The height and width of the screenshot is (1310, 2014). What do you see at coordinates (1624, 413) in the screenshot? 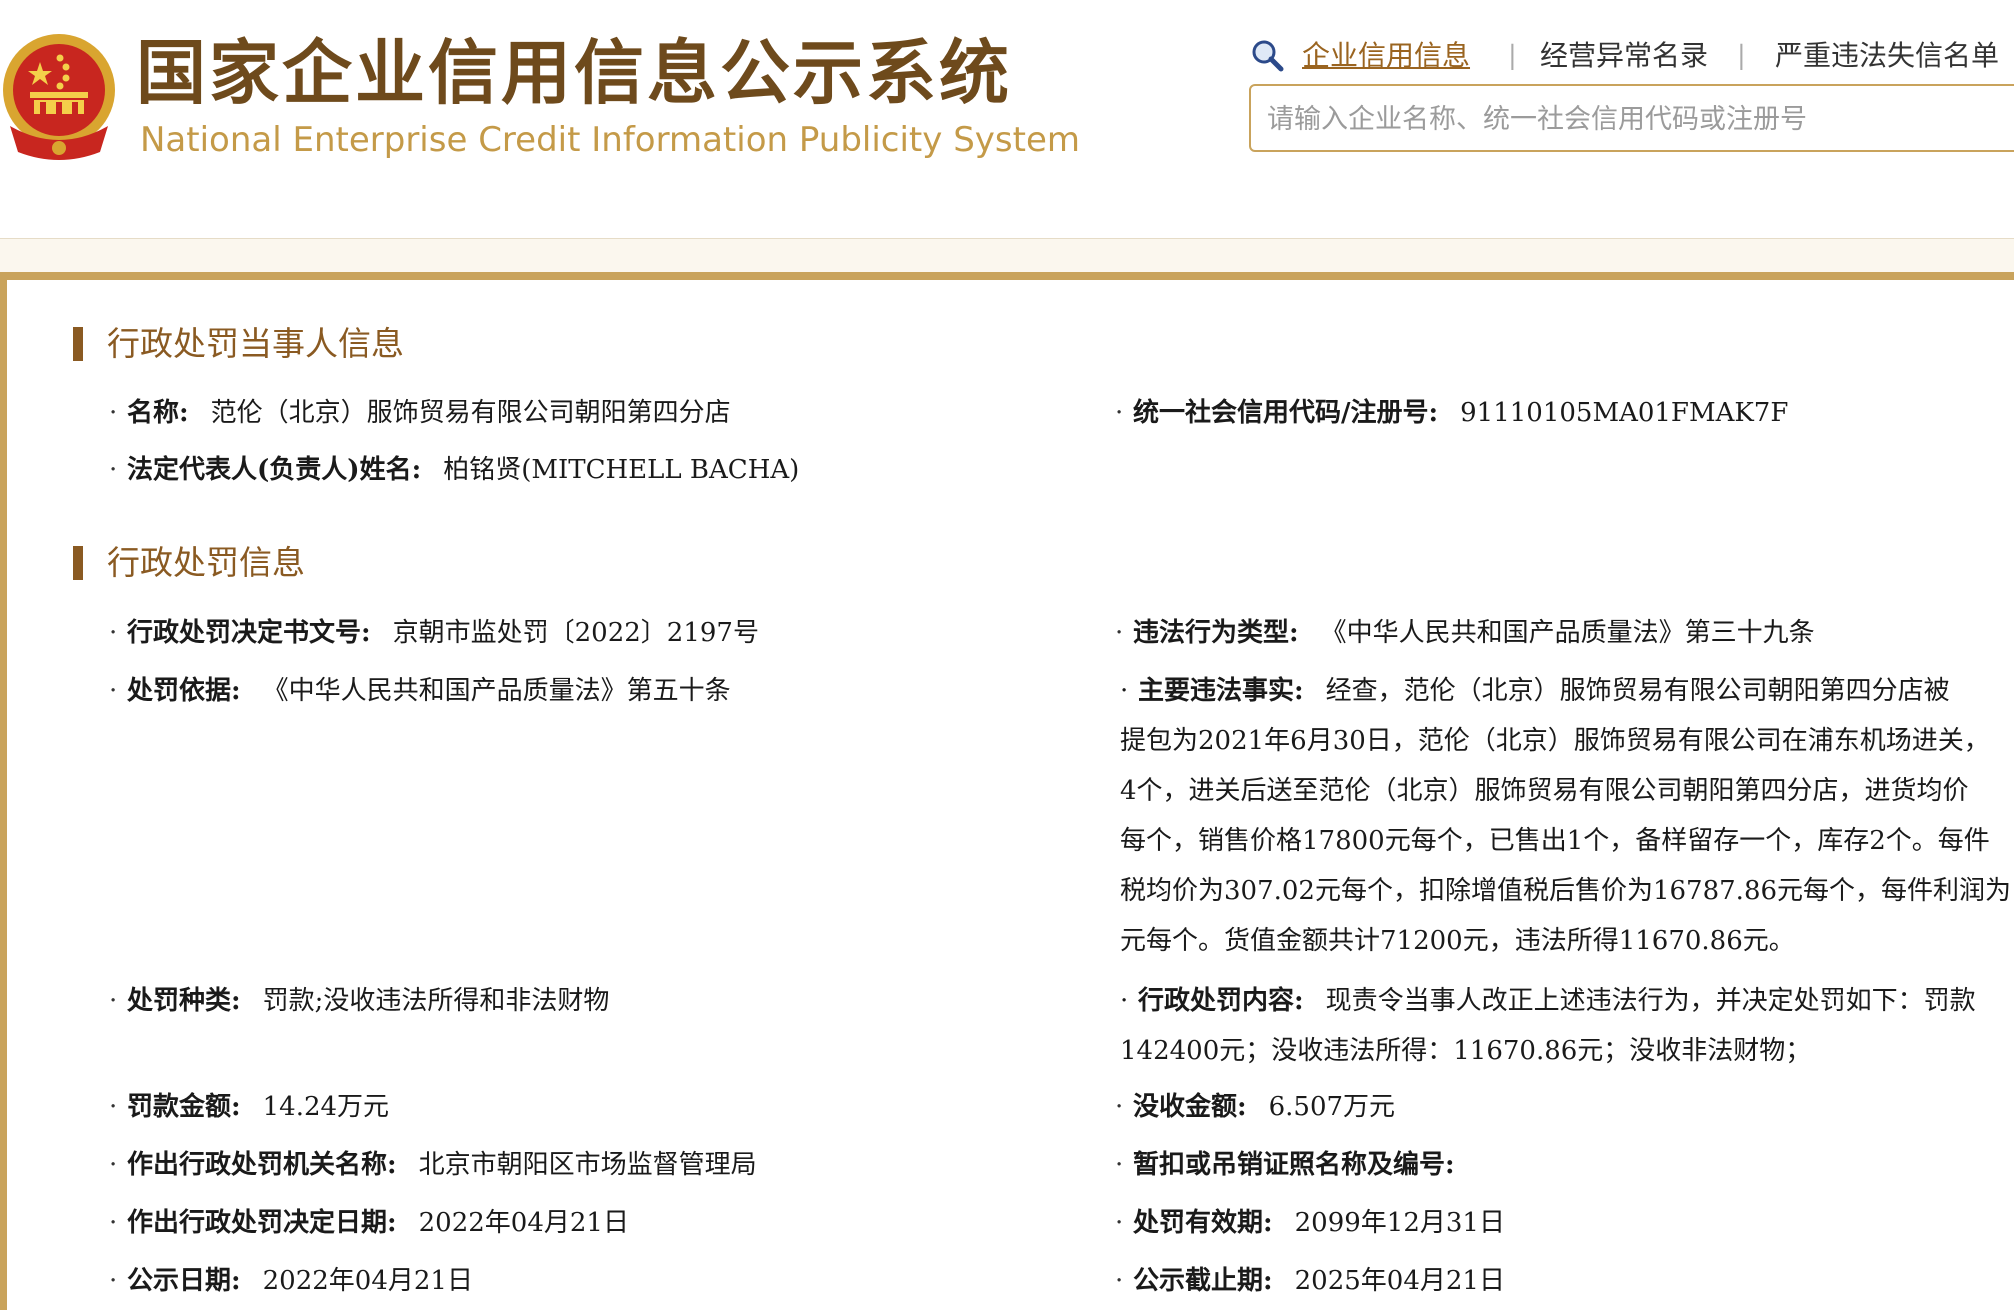
I see `field-credit-code-value: 91110105MA01FMAK7F` at bounding box center [1624, 413].